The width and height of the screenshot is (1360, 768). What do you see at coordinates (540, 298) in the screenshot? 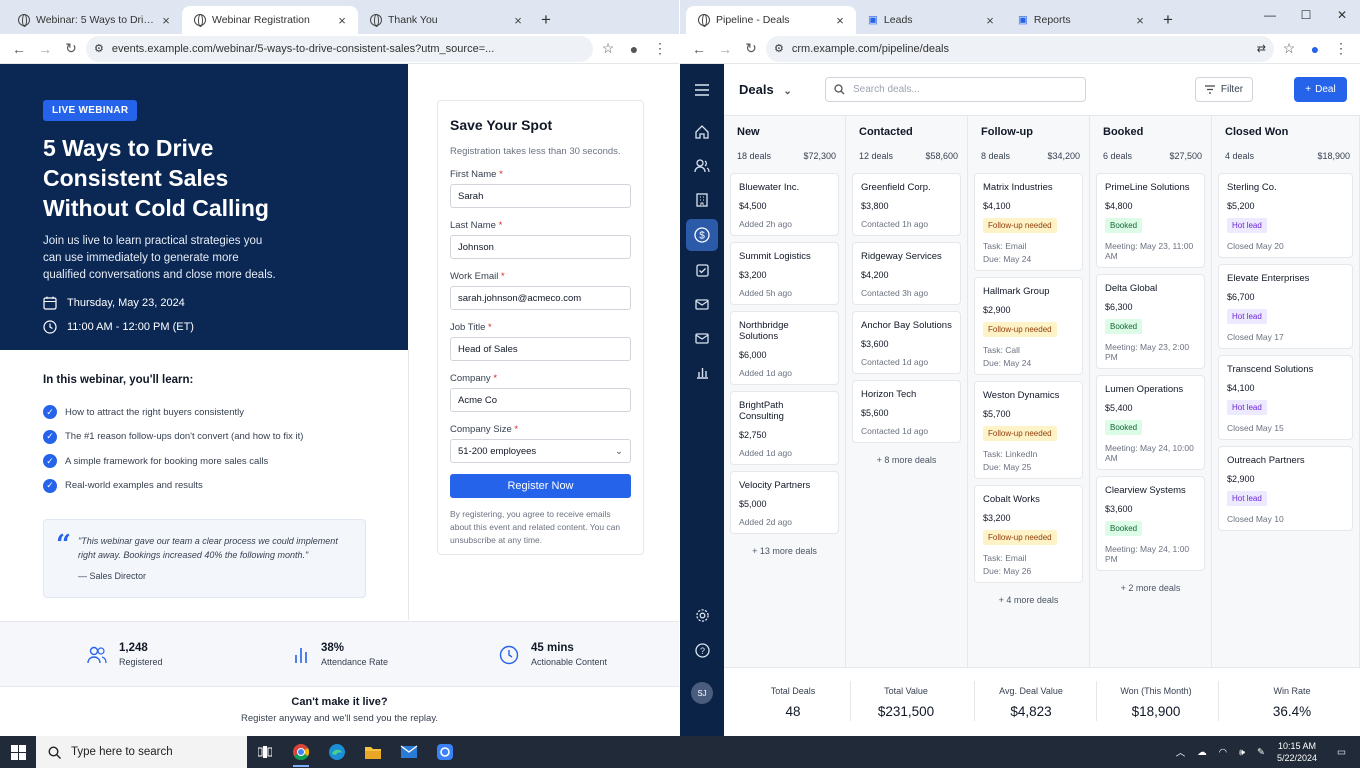
I see `email-field: sarah.johnson@acmeco.com` at bounding box center [540, 298].